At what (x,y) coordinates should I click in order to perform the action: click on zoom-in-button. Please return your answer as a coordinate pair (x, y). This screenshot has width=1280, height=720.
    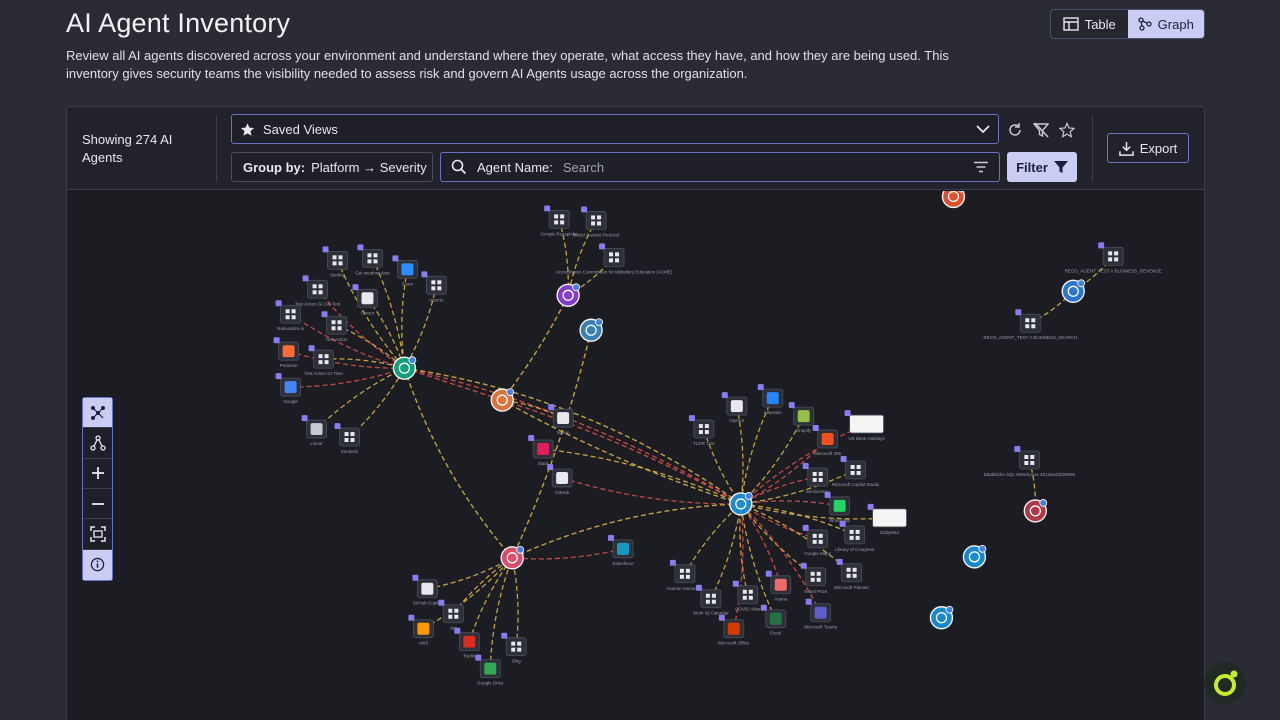
    Looking at the image, I should click on (97, 474).